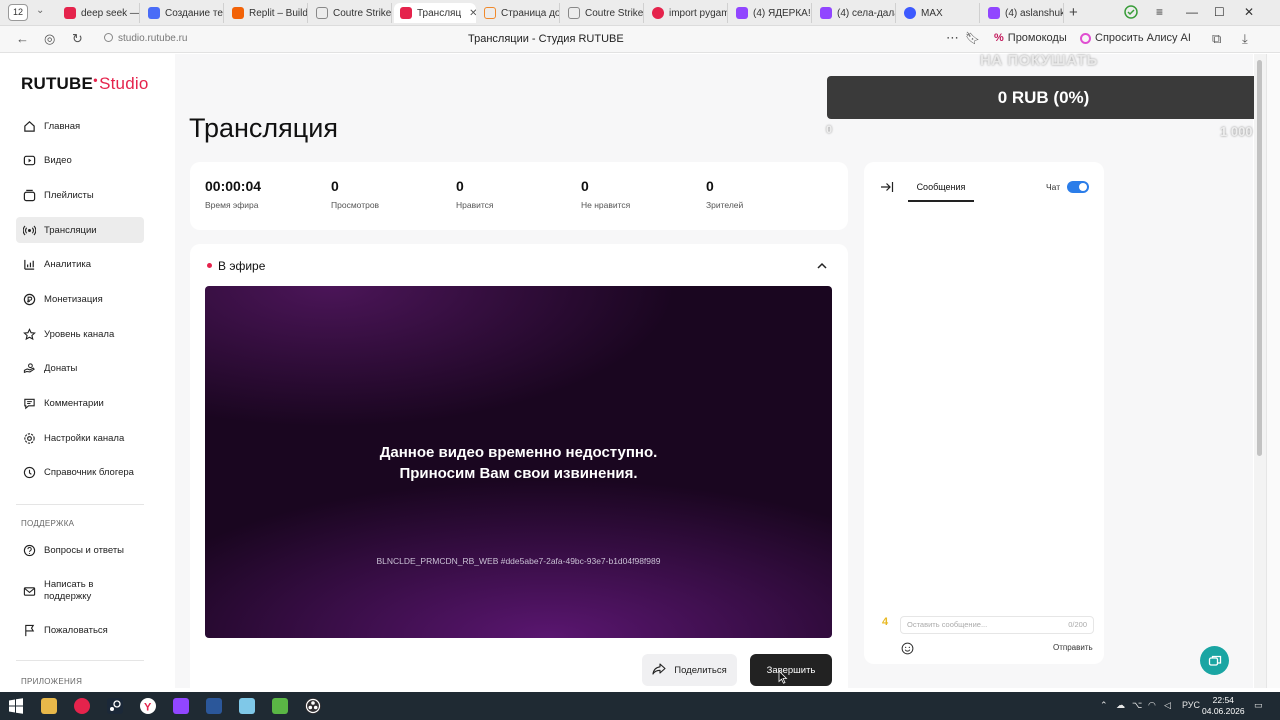 Image resolution: width=1280 pixels, height=720 pixels. Describe the element at coordinates (585, 186) in the screenshot. I see `stat-value: 0` at that location.